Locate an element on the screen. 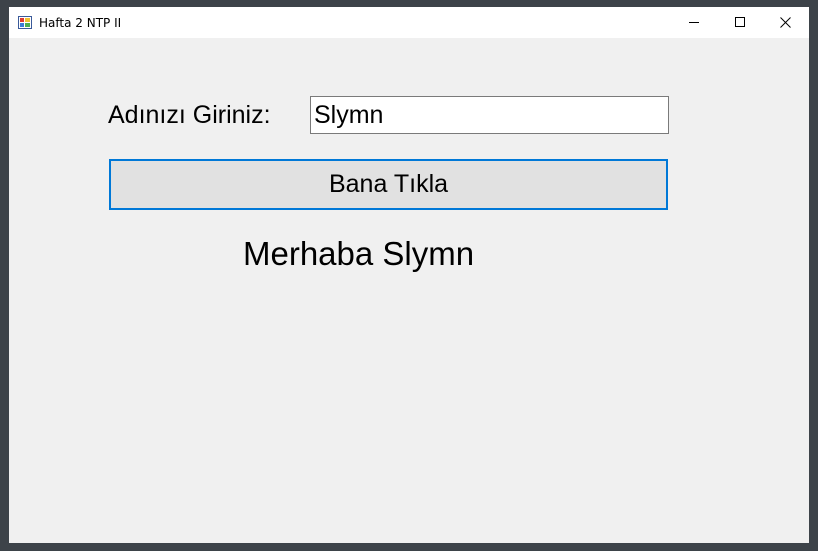 The width and height of the screenshot is (818, 551). click-me-button: Bana Tıkla is located at coordinates (388, 184).